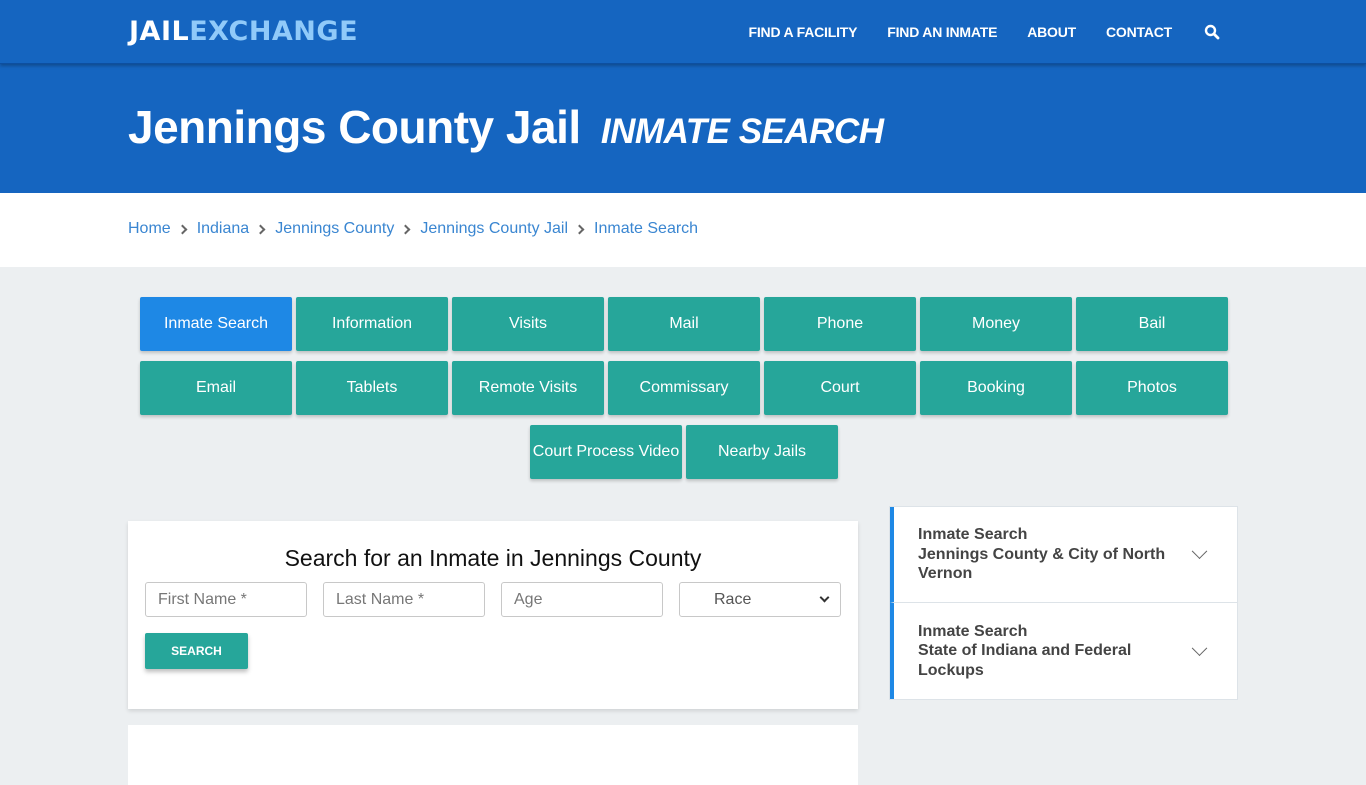  Describe the element at coordinates (274, 31) in the screenshot. I see `logo-exchange: EXCHANGE` at that location.